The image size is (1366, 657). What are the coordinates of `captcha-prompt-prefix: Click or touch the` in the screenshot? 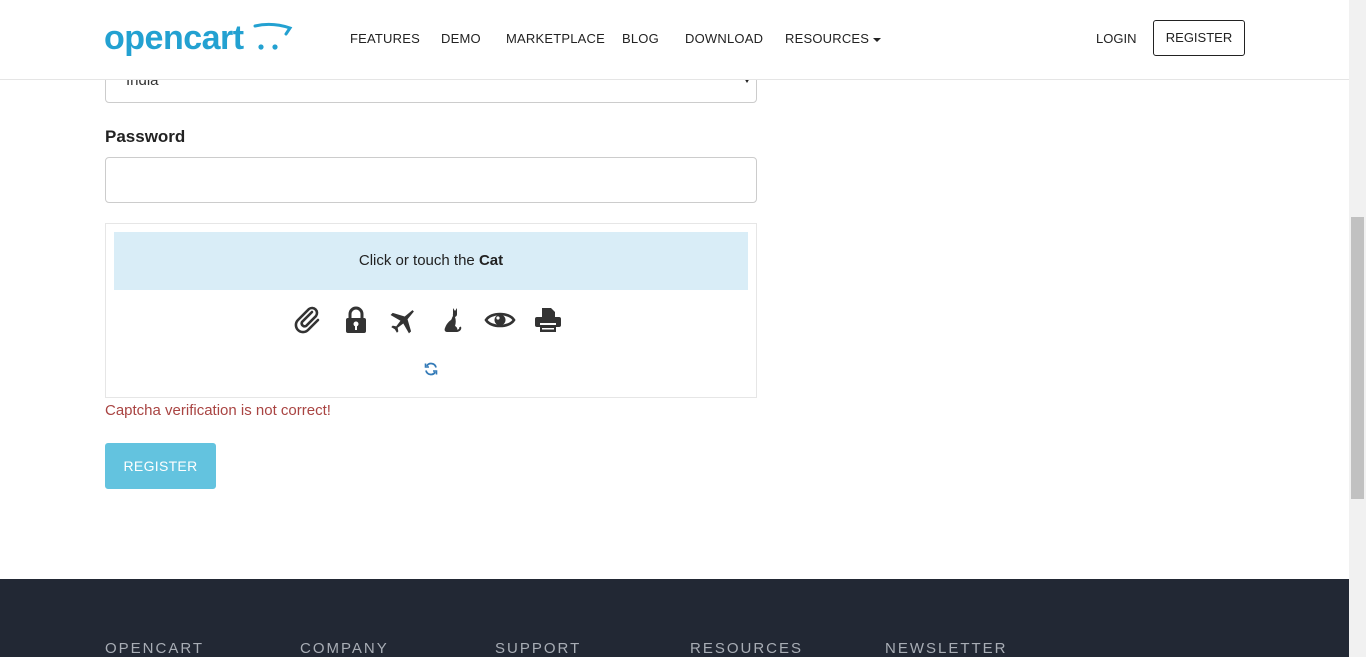 It's located at (418, 260).